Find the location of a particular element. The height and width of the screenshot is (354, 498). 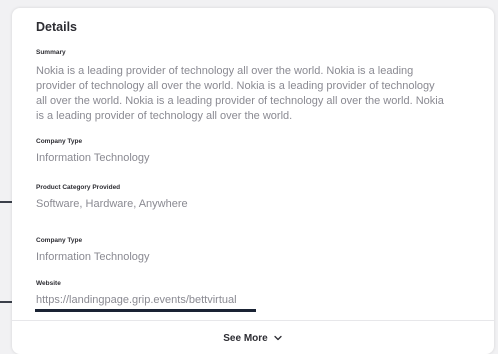

product-category-value: Software, Hardware, Anywhere is located at coordinates (112, 204).